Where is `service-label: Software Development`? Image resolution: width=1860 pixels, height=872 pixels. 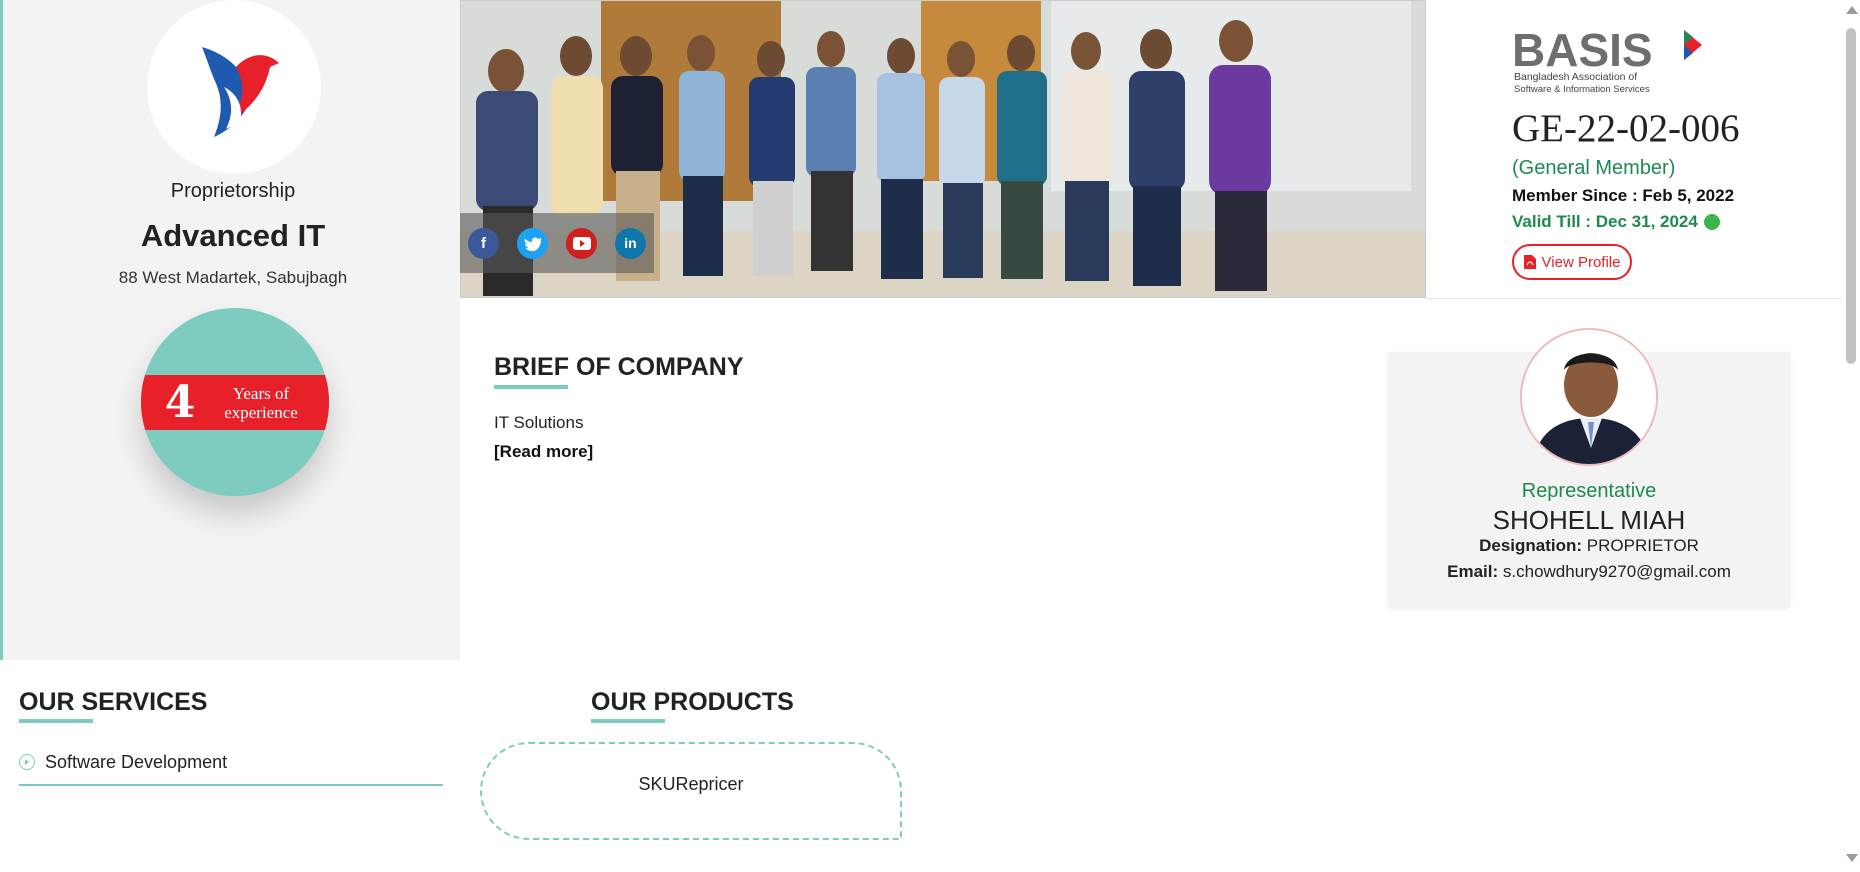
service-label: Software Development is located at coordinates (136, 762).